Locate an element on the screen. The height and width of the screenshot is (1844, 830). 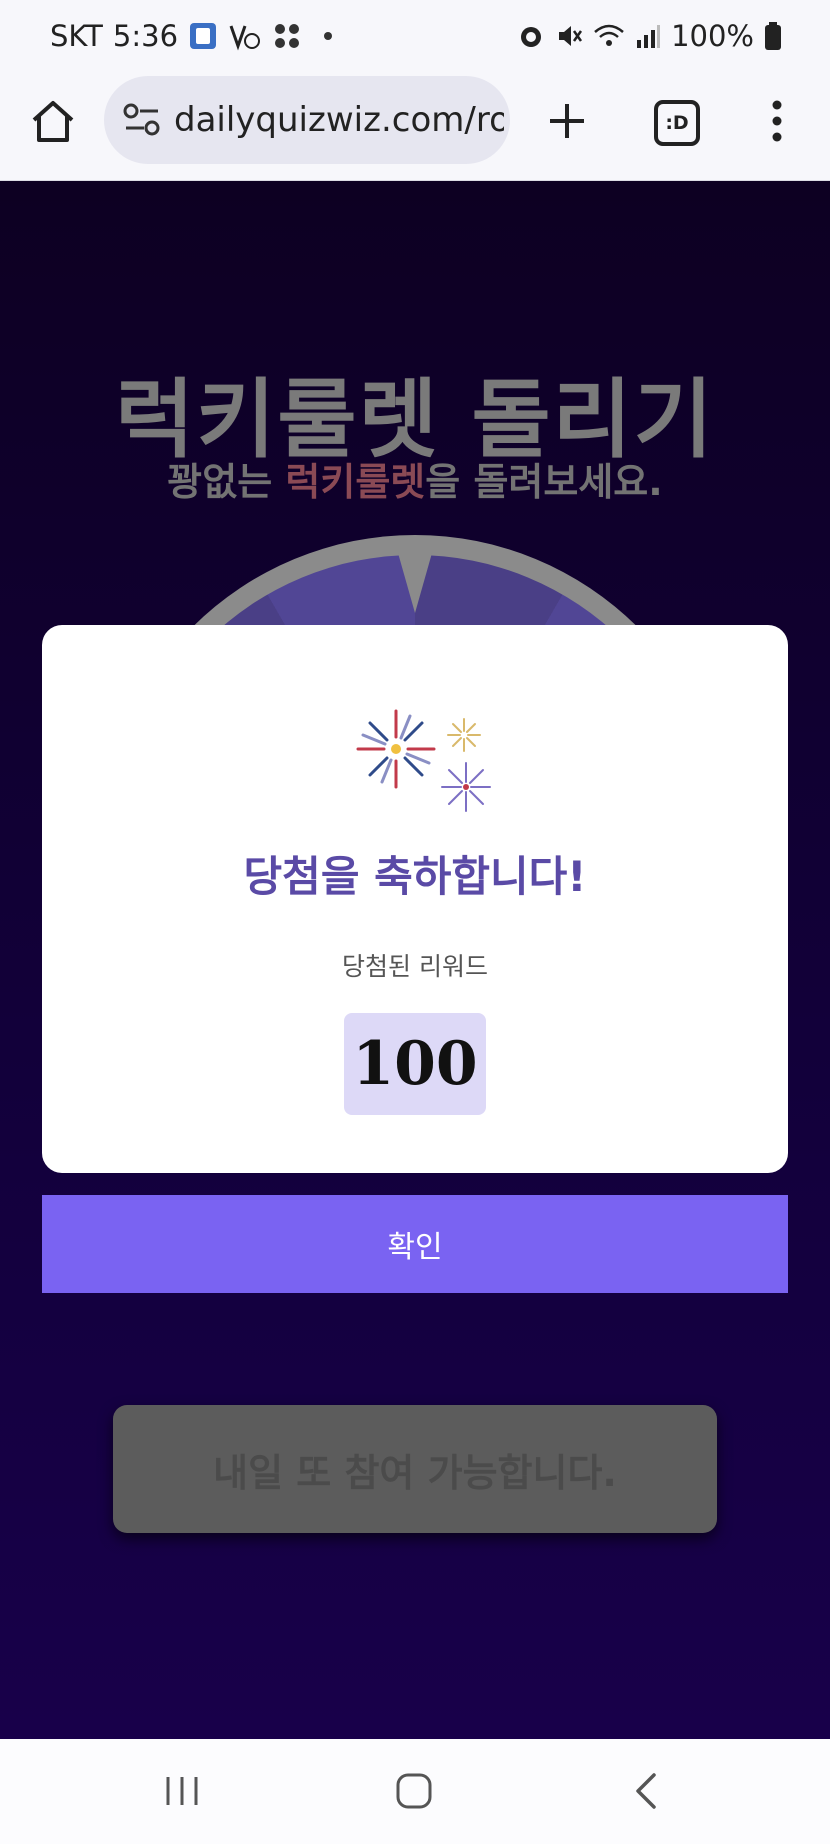
tabs-icon: :D is located at coordinates (677, 123).